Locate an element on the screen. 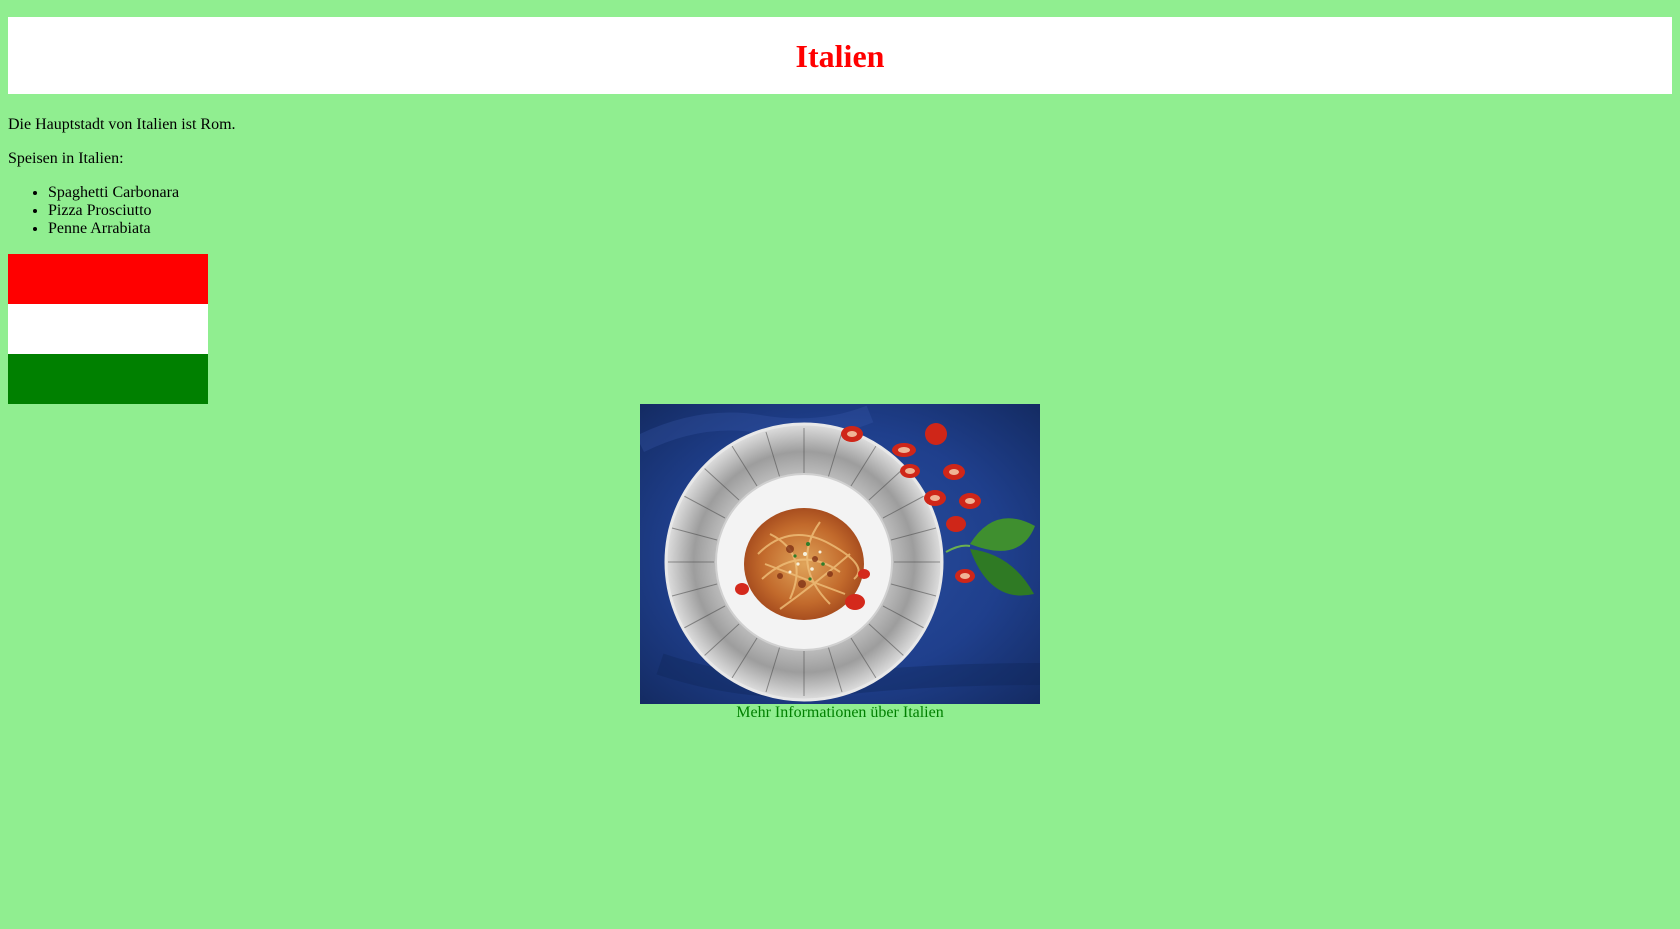 The height and width of the screenshot is (929, 1680). more-info-link: Mehr Informationen über Italien is located at coordinates (840, 713).